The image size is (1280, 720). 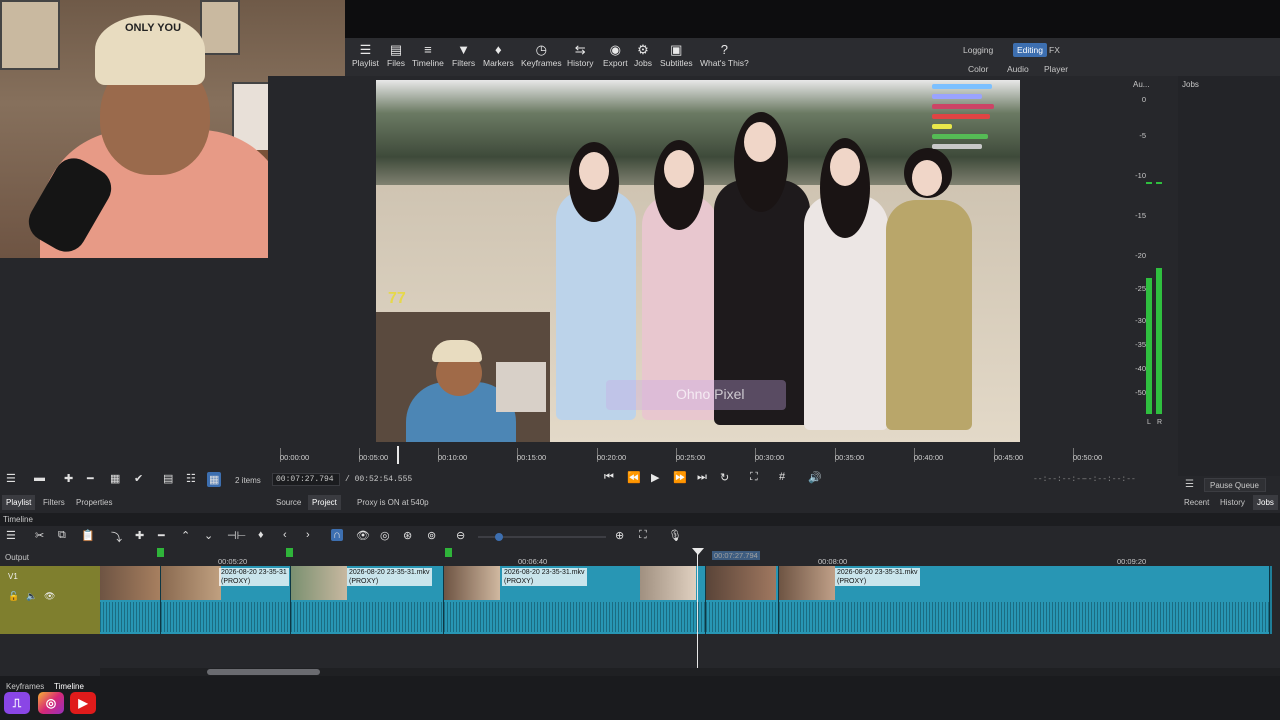 I want to click on tab-filters: Filters, so click(x=54, y=502).